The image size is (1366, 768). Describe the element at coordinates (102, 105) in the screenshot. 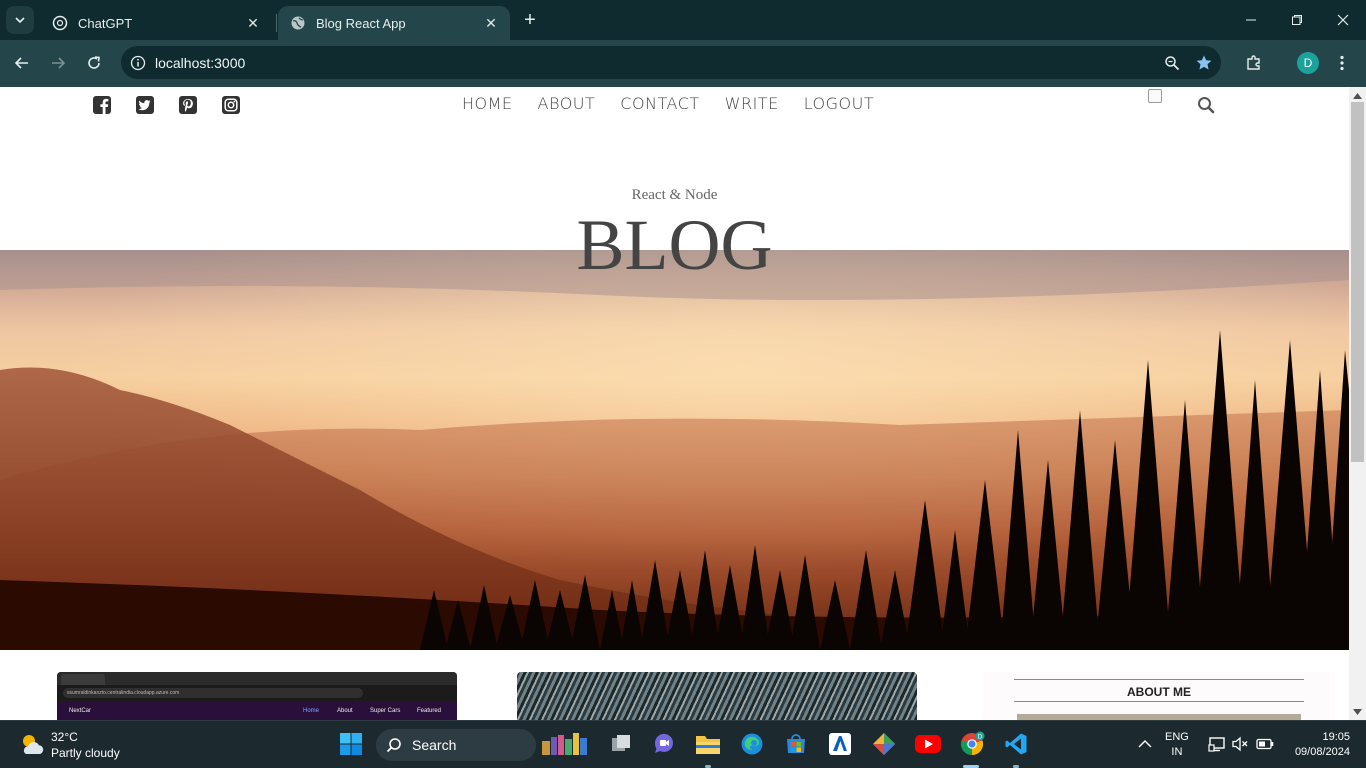

I see `facebook-icon` at that location.